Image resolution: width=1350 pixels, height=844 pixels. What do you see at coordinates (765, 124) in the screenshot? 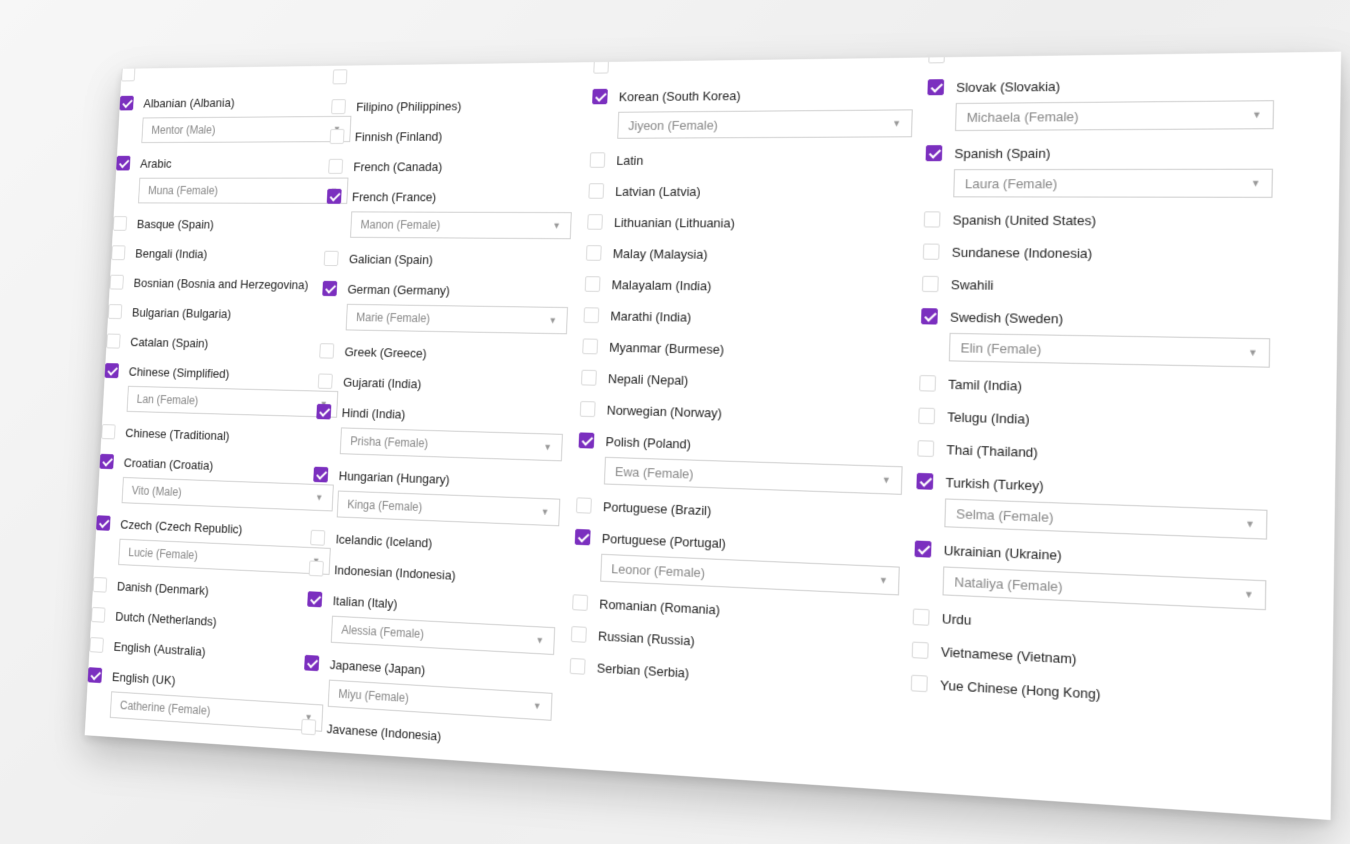
I see `voice-select: Jiyeon (Female) ▼` at bounding box center [765, 124].